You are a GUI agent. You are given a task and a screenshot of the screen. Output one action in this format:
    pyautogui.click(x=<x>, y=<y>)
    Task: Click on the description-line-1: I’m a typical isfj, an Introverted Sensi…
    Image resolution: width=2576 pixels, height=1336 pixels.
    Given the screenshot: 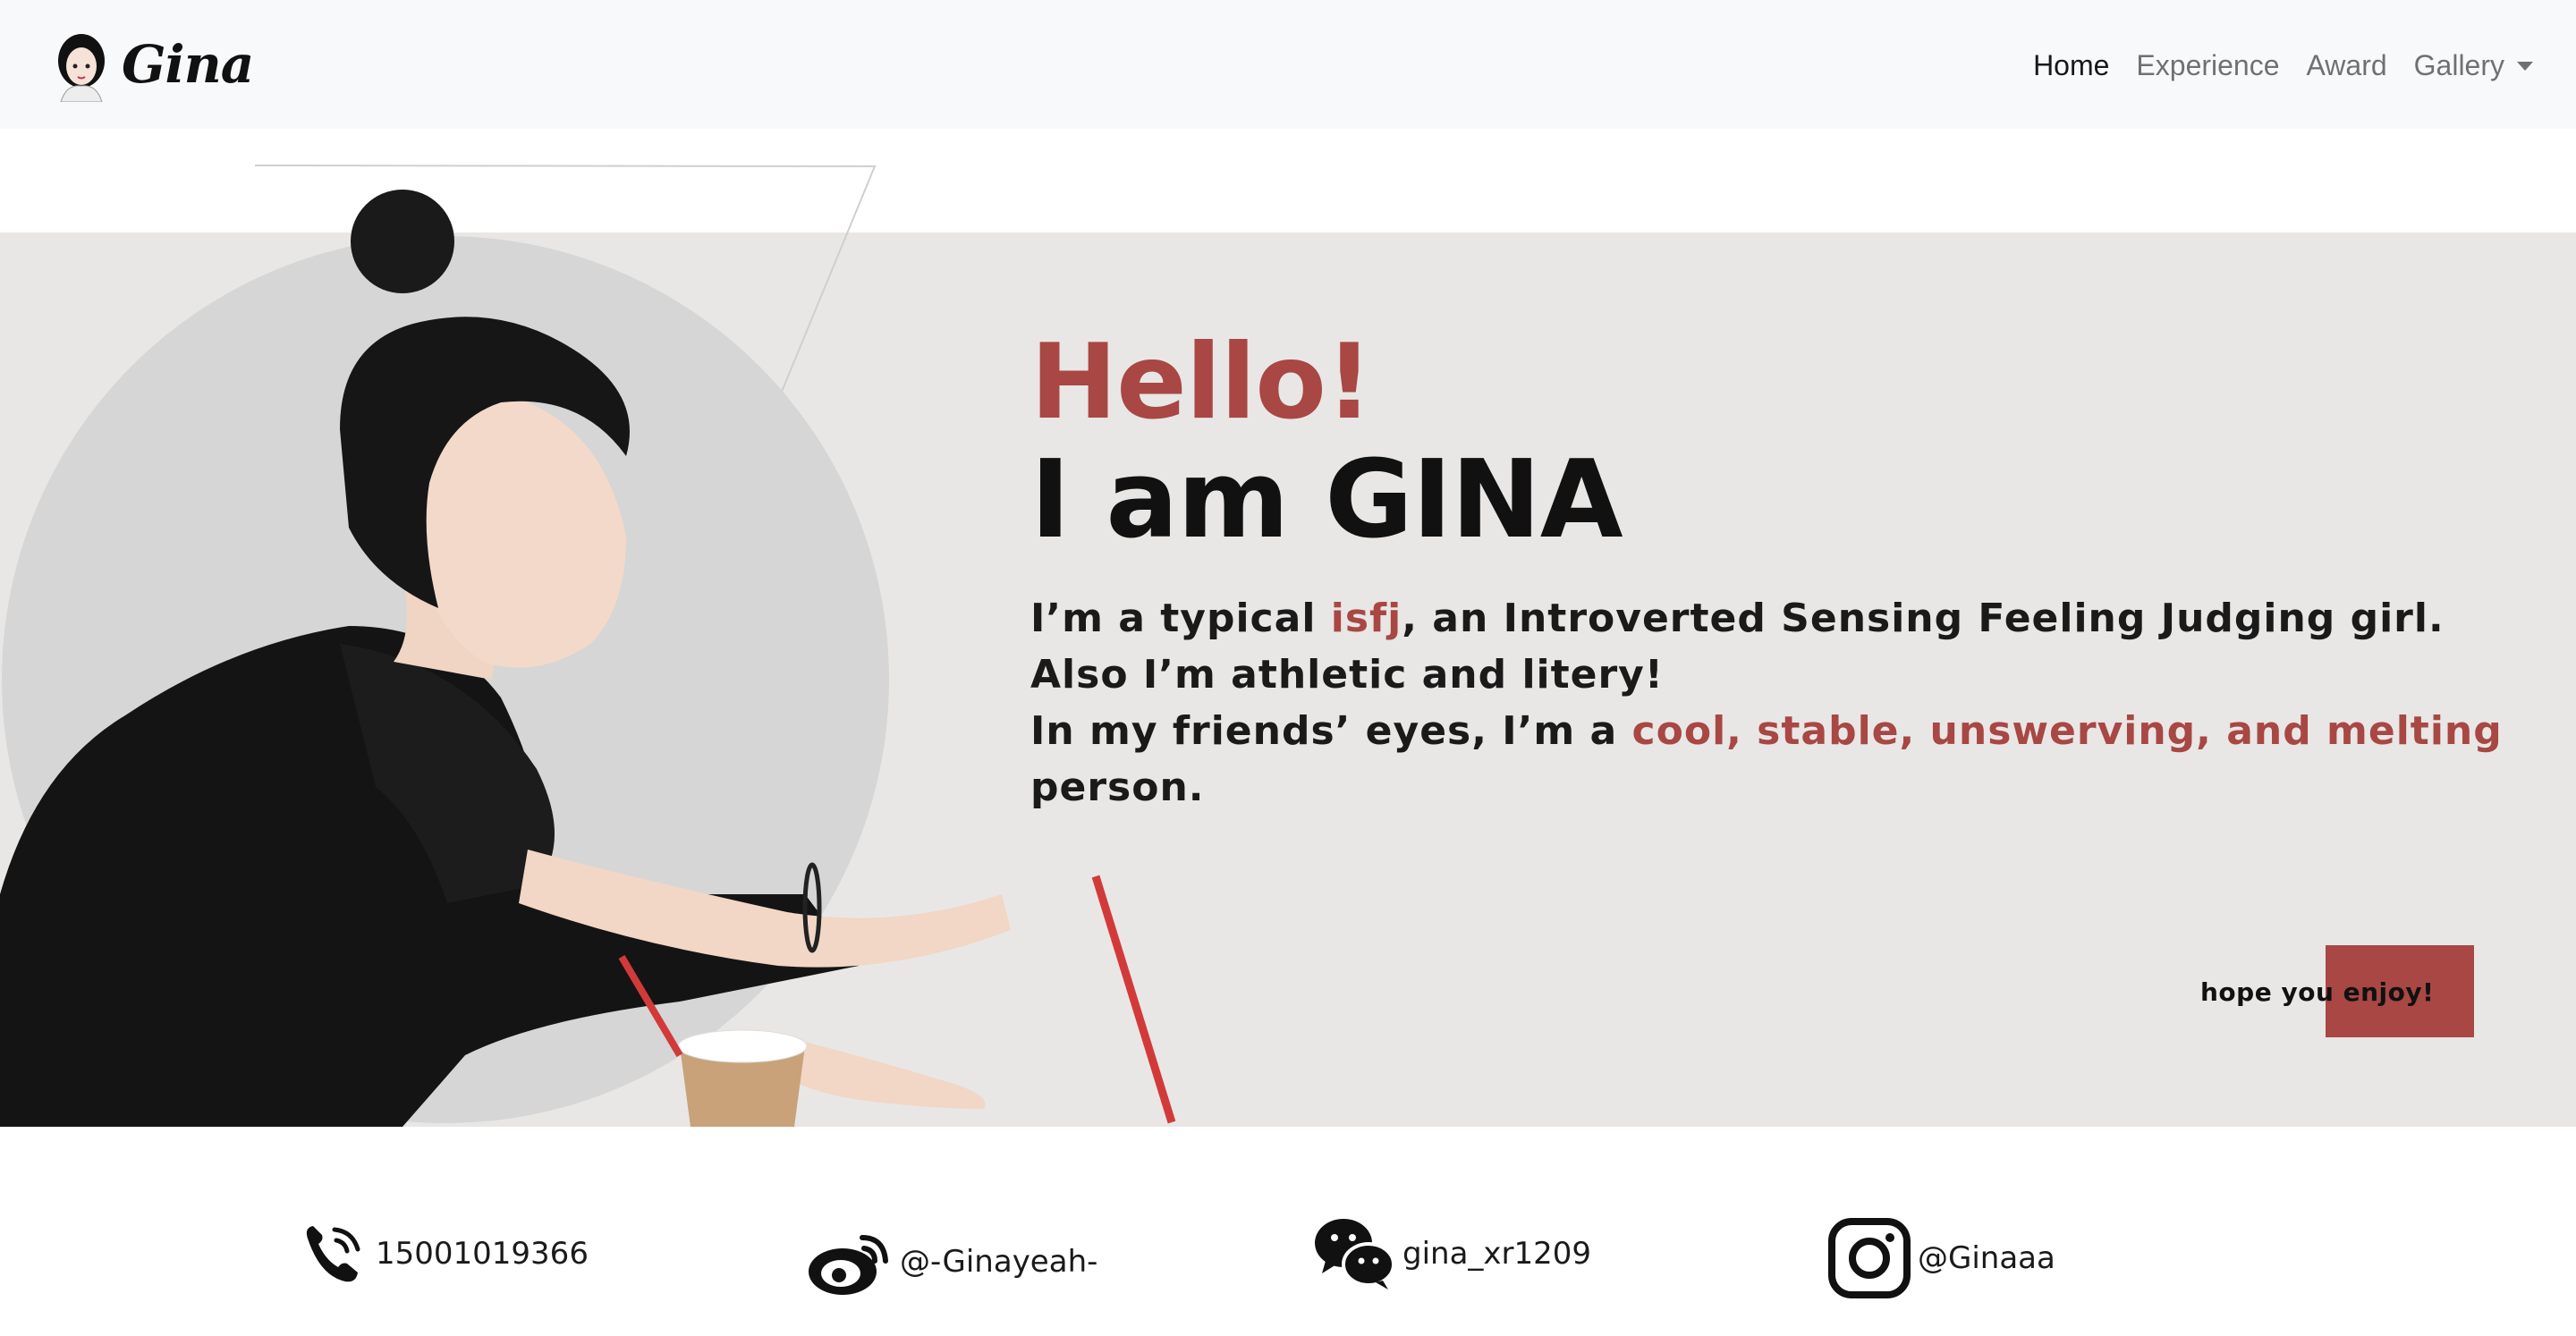 What is the action you would take?
    pyautogui.click(x=1790, y=619)
    